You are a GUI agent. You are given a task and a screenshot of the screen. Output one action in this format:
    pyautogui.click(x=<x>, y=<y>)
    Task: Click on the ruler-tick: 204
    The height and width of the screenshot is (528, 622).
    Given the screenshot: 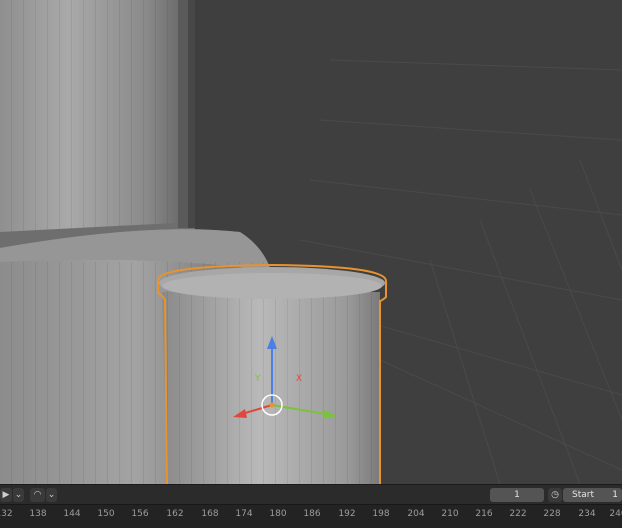 What is the action you would take?
    pyautogui.click(x=416, y=514)
    